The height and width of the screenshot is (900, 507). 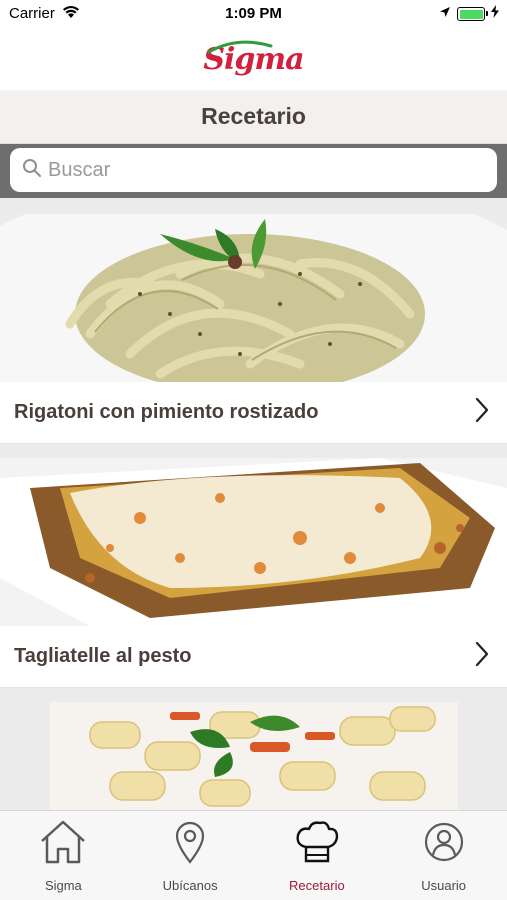 I want to click on chef-hat-icon, so click(x=317, y=844).